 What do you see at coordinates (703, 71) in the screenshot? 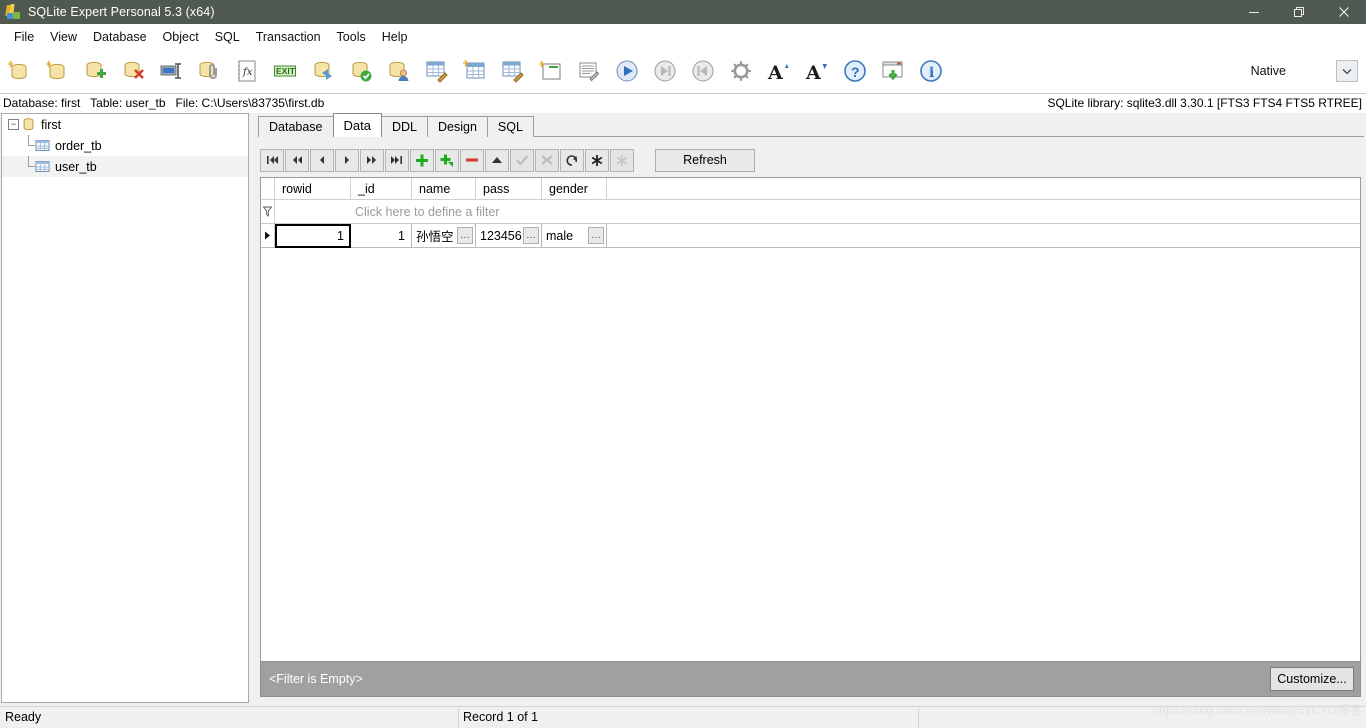
I see `stop-icon` at bounding box center [703, 71].